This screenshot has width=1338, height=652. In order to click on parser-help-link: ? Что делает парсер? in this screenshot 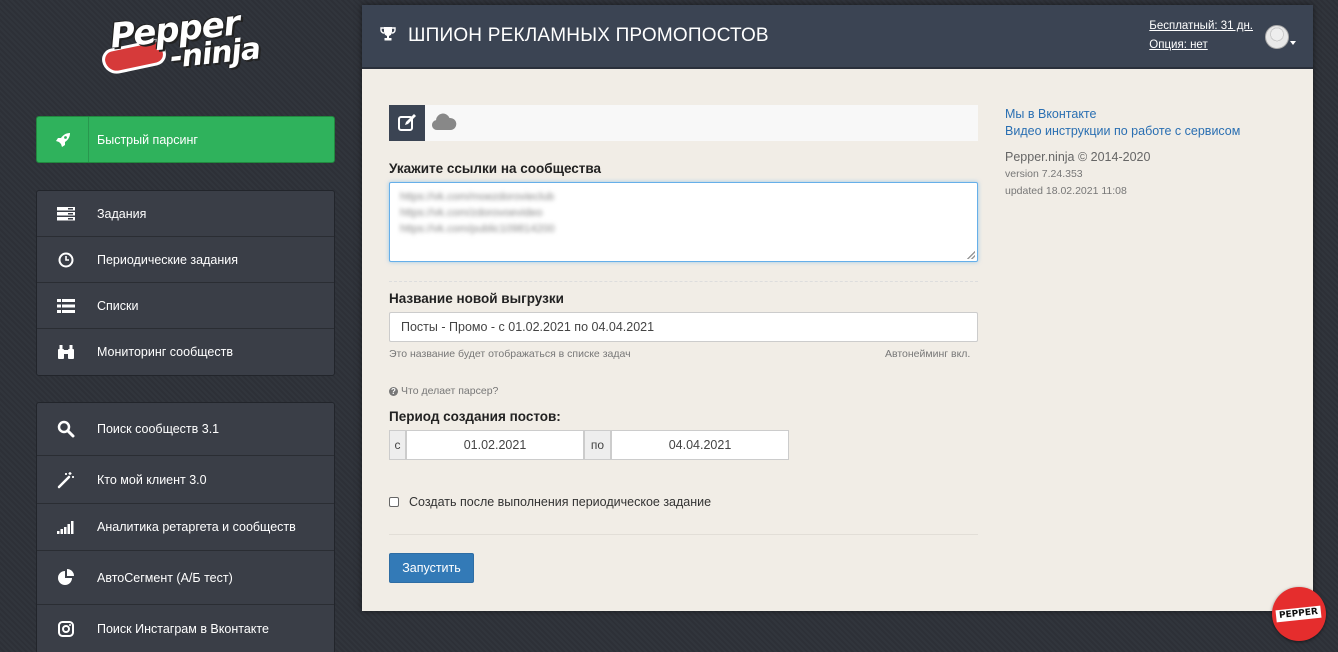, I will do `click(443, 391)`.